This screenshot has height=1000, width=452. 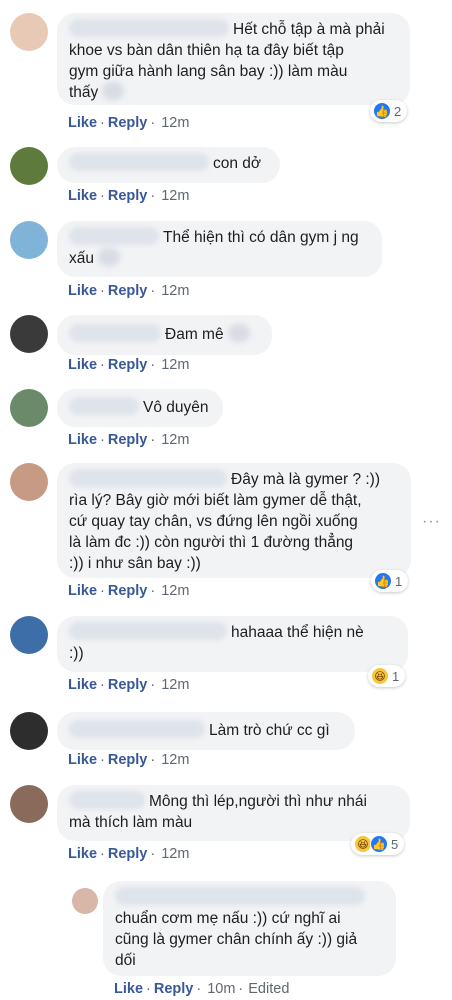 I want to click on reaction-count: 2, so click(x=398, y=111).